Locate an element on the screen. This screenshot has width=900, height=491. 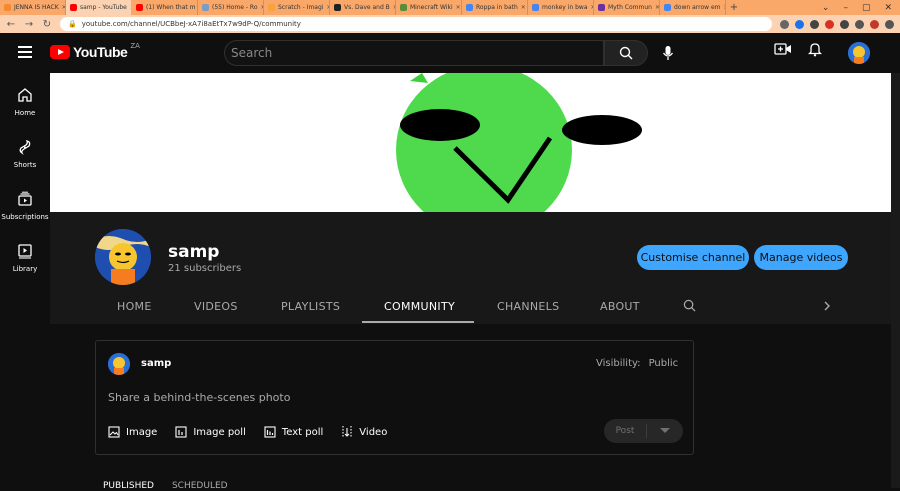
tab-search-icon: ⌄ is located at coordinates (826, 8).